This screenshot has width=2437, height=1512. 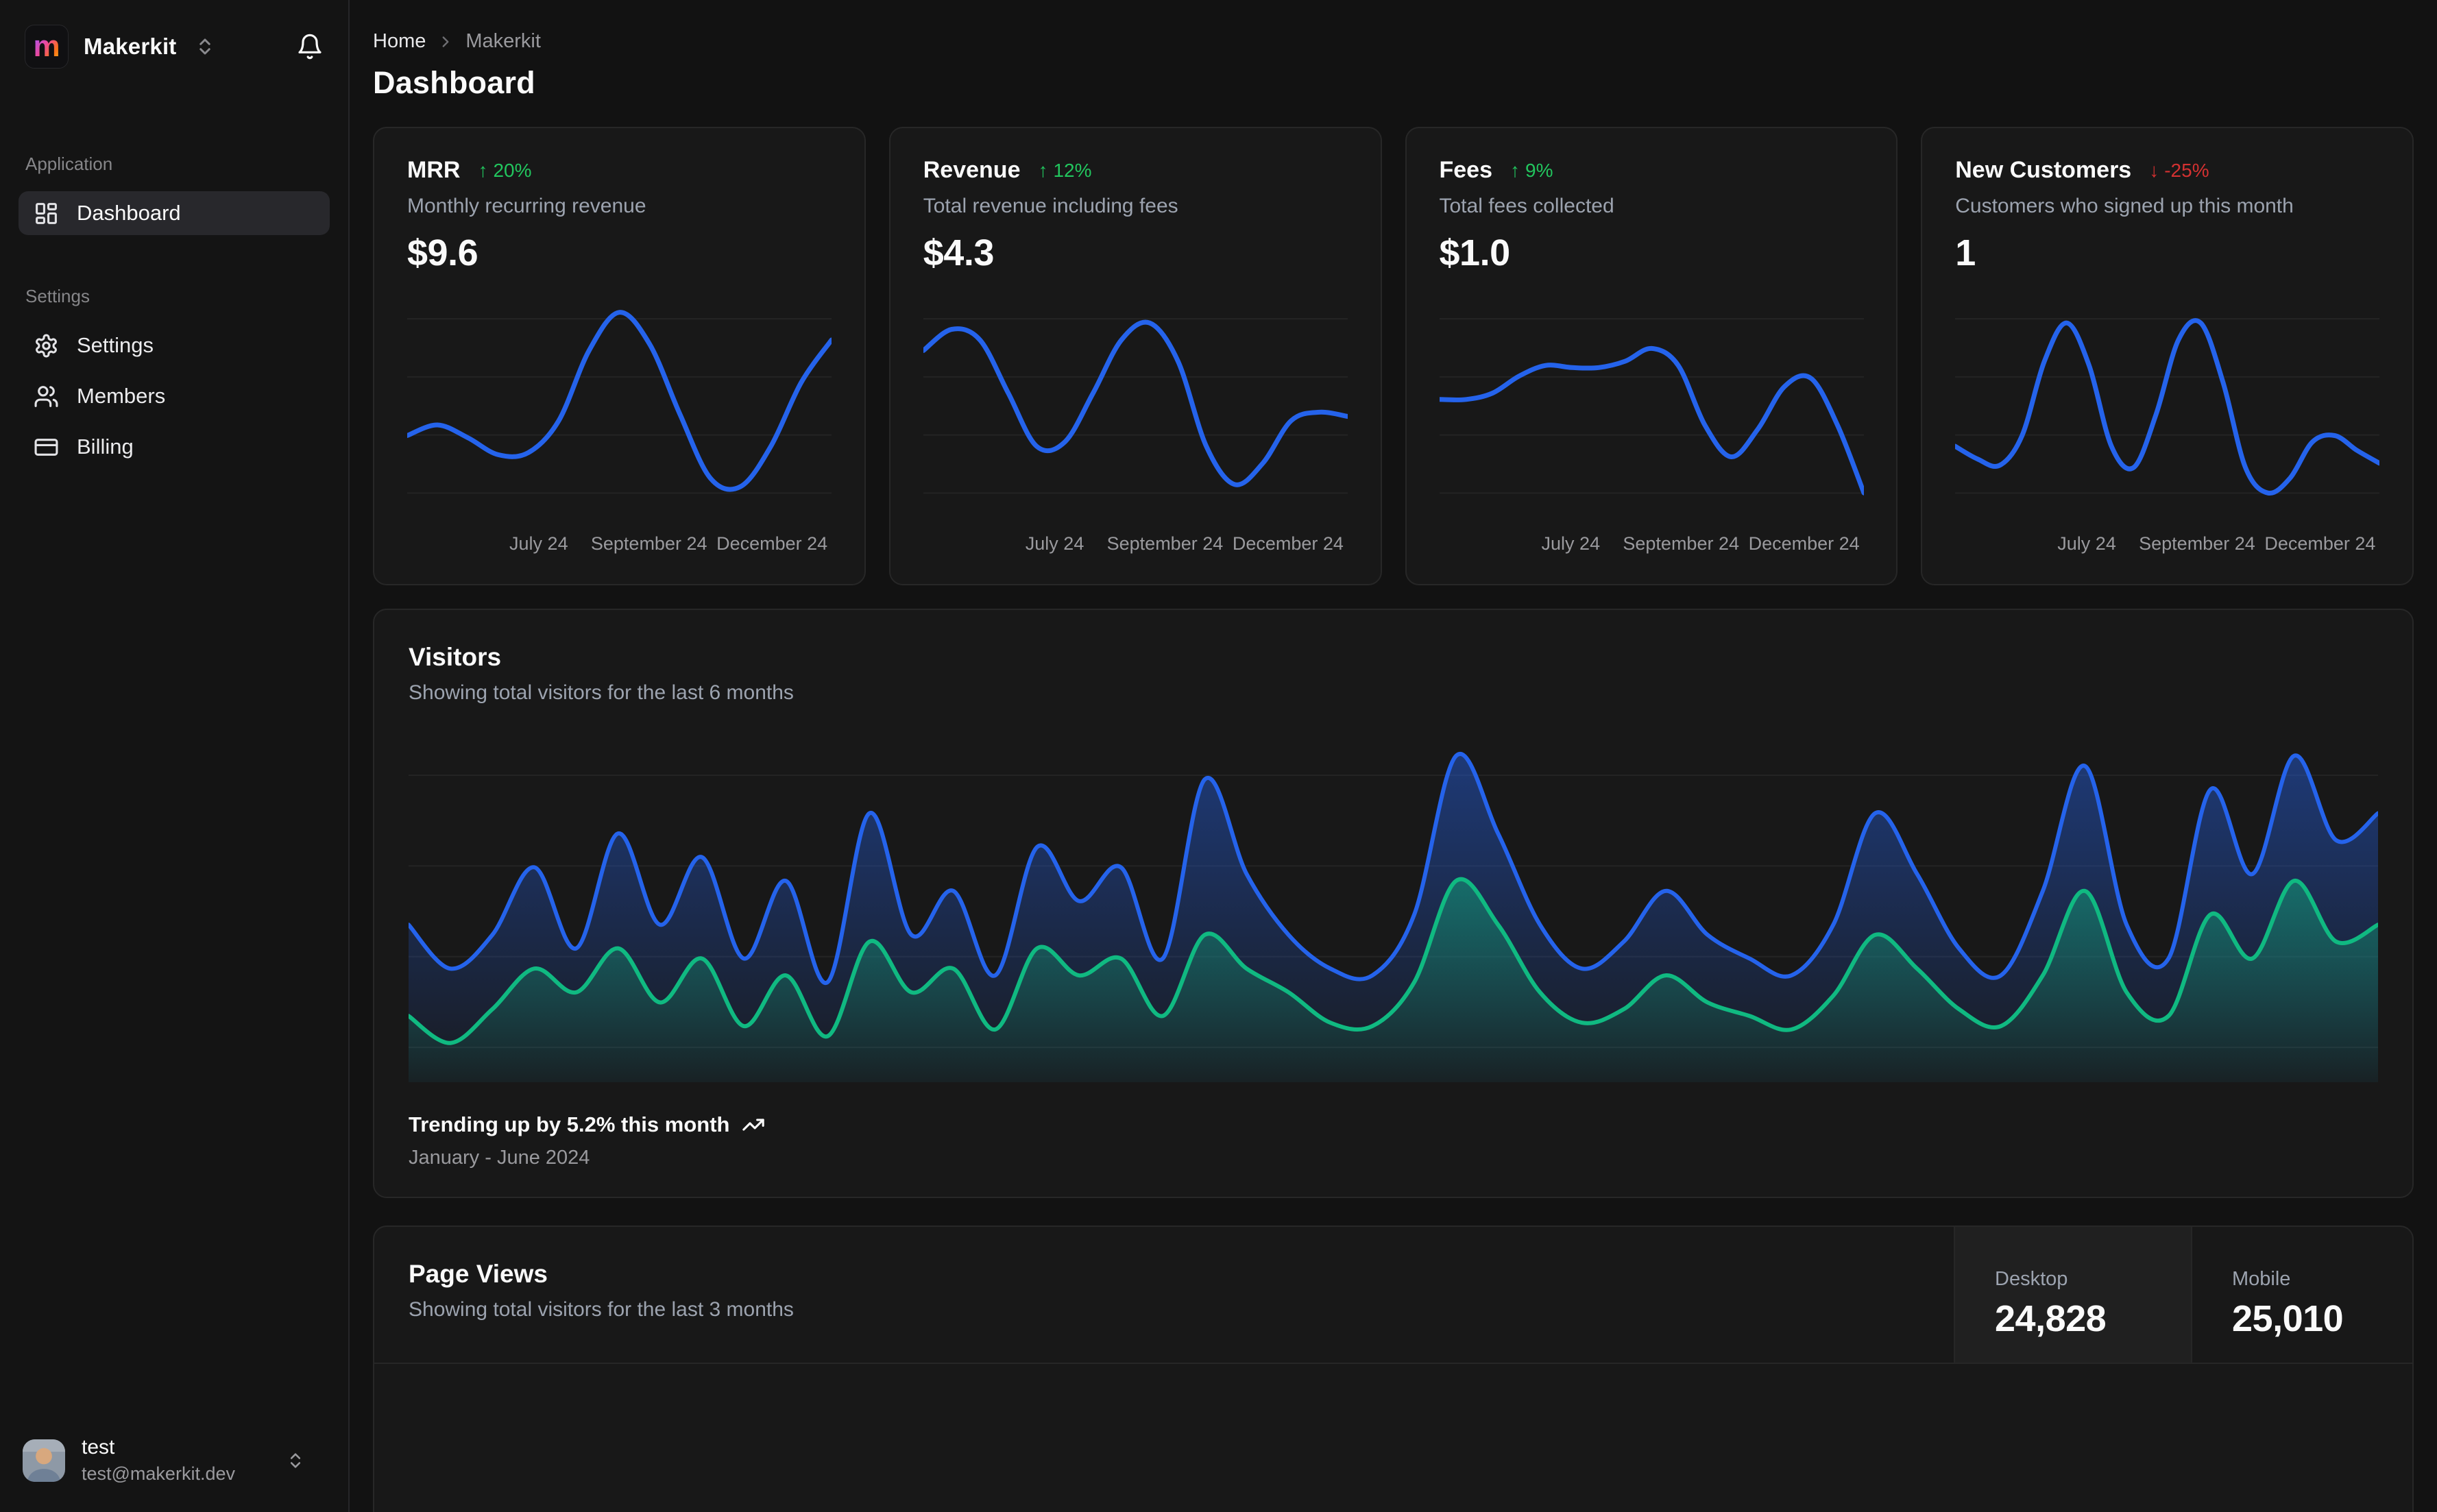 I want to click on sidebar-item-billing: Billing, so click(x=174, y=447).